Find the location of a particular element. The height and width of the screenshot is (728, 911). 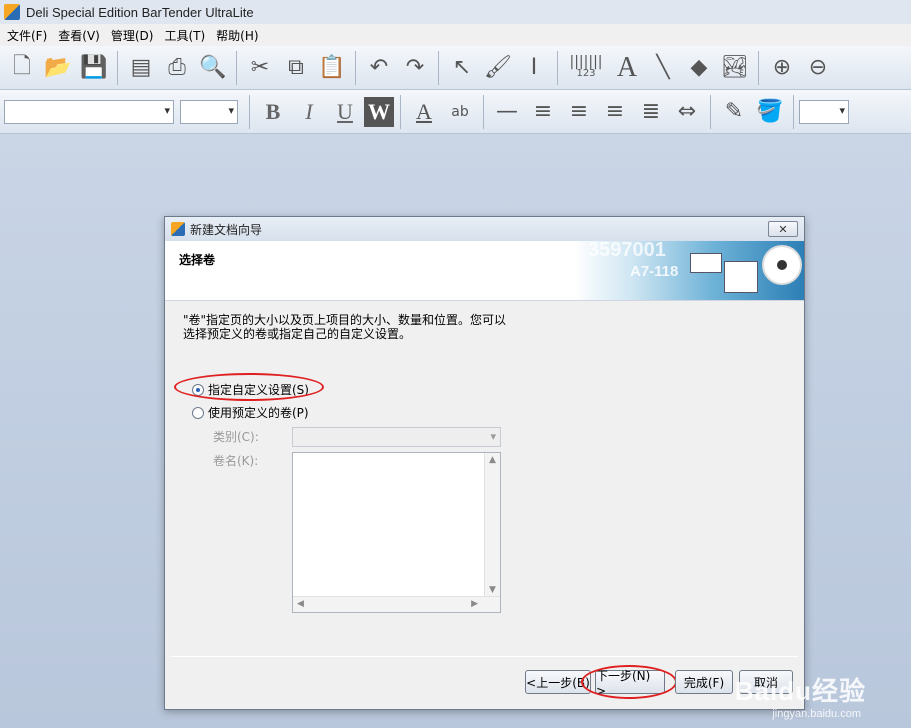

category-label: 类别(C): is located at coordinates (236, 437).